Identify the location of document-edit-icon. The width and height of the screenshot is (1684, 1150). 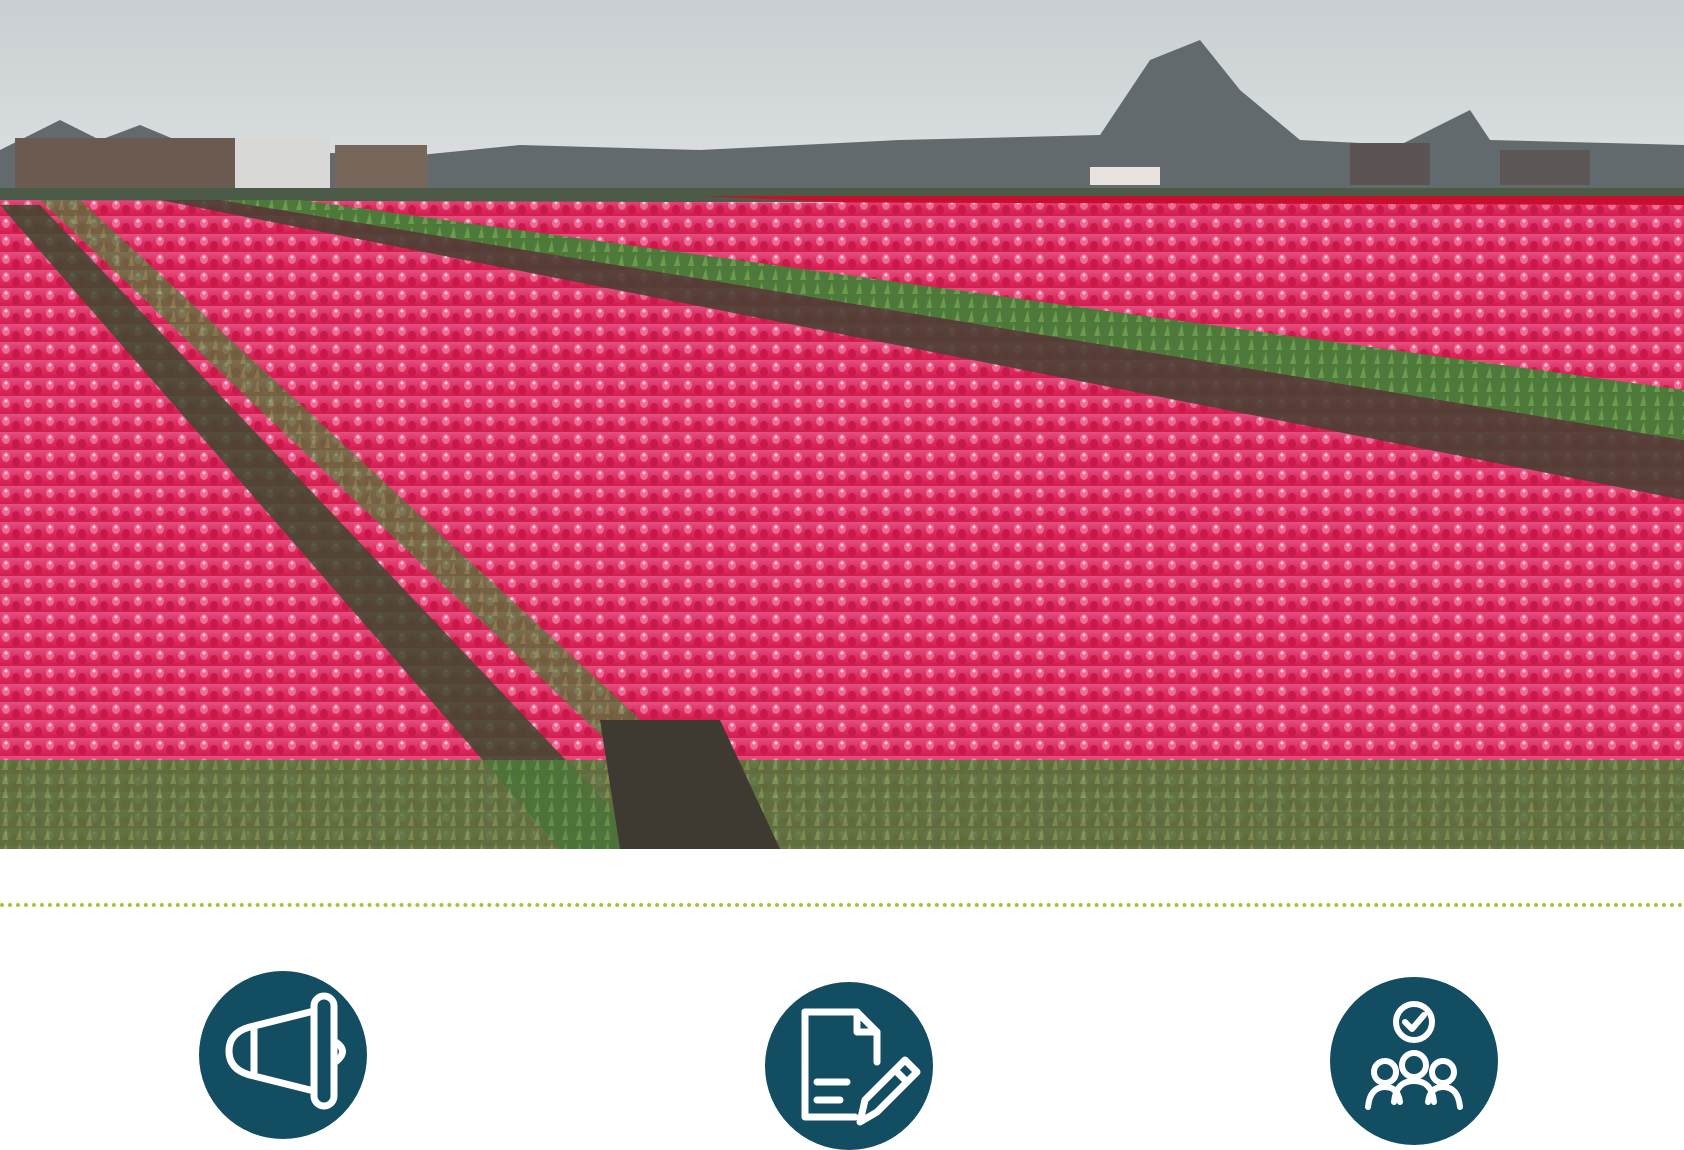
(849, 1066).